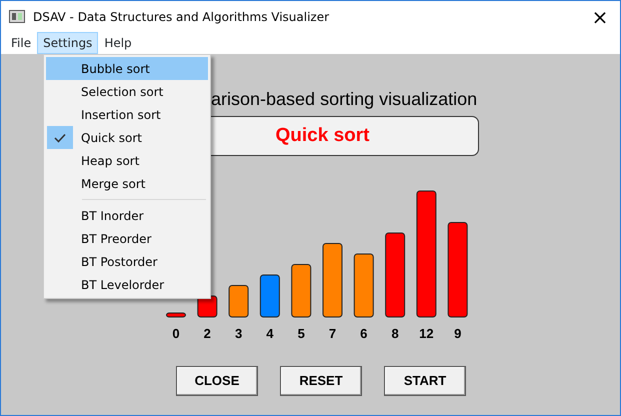 This screenshot has height=416, width=621. What do you see at coordinates (344, 99) in the screenshot?
I see `heading: arison-based sorting visualization` at bounding box center [344, 99].